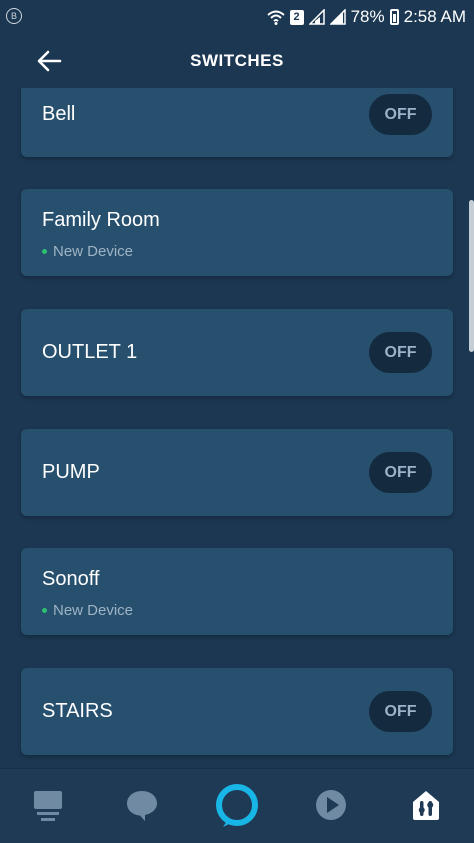  Describe the element at coordinates (434, 16) in the screenshot. I see `clock: 2:58 AM` at that location.